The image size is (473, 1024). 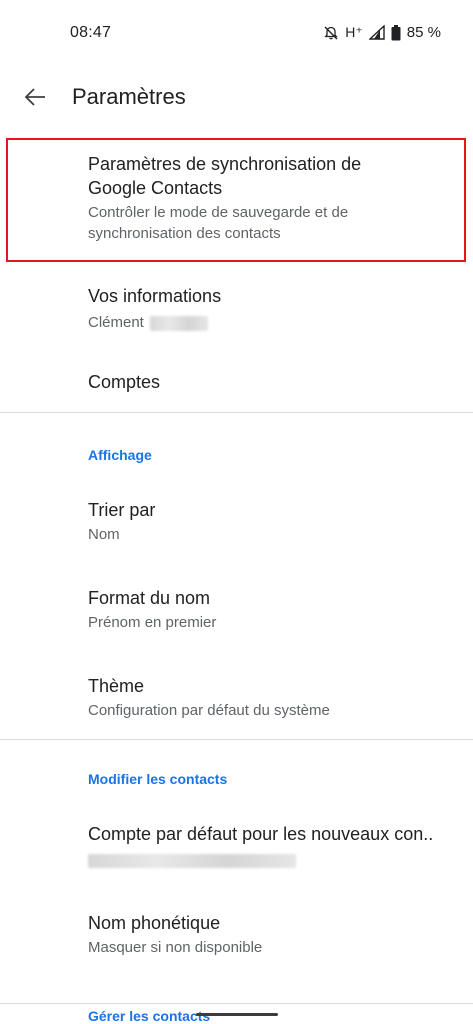 What do you see at coordinates (155, 296) in the screenshot?
I see `your-info-title: Vos informations` at bounding box center [155, 296].